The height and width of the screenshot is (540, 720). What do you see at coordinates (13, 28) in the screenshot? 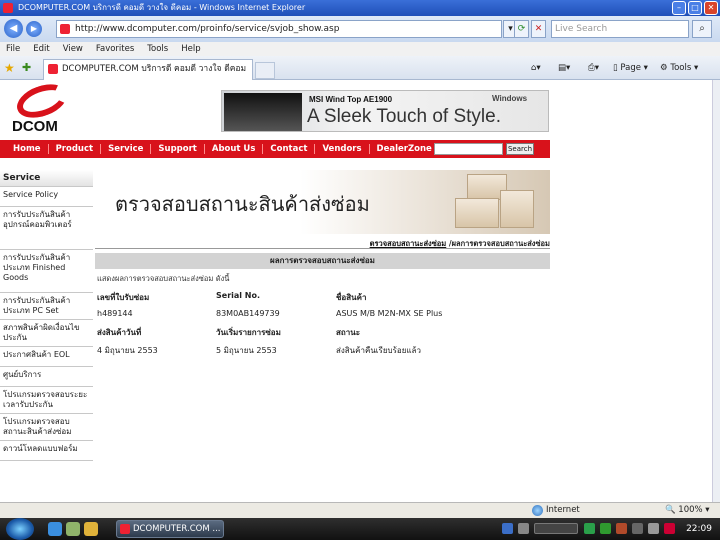
I see `back-arrow-icon: ◀` at bounding box center [13, 28].